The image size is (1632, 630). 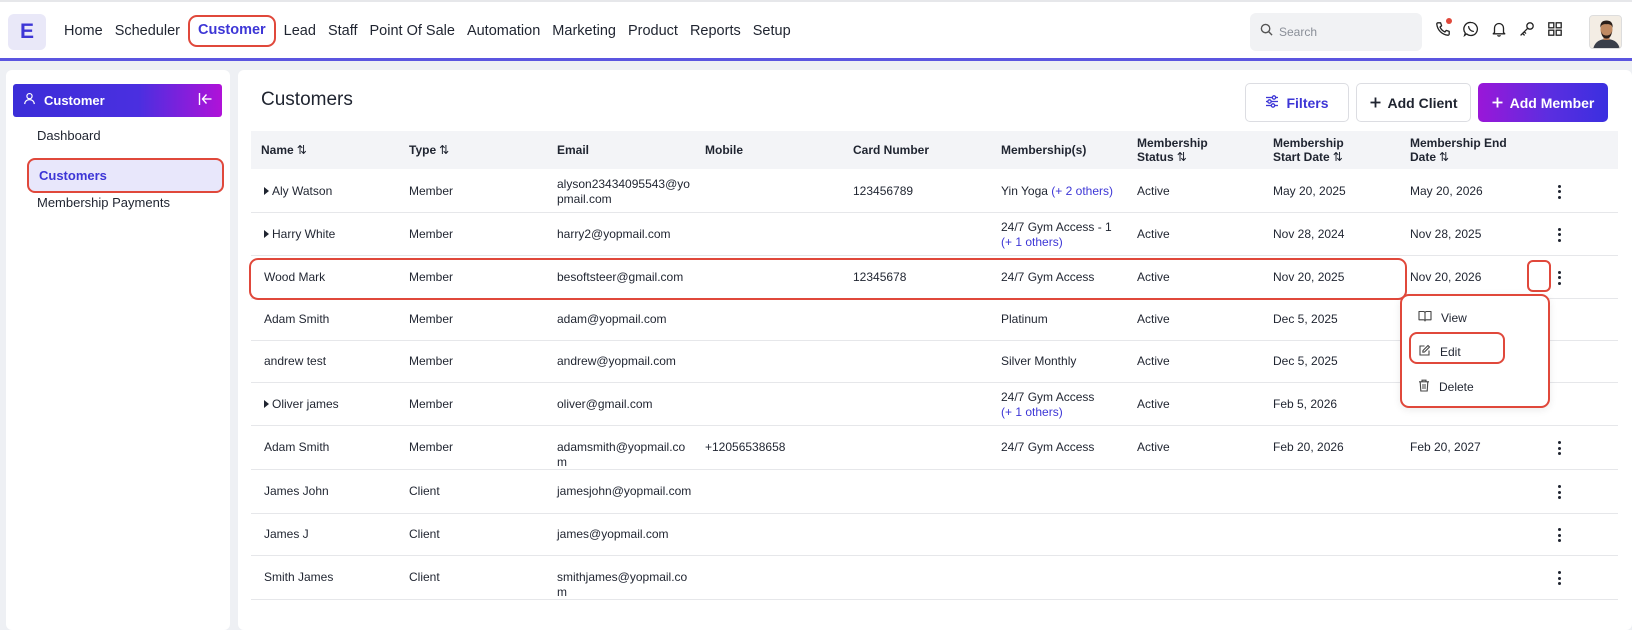 What do you see at coordinates (612, 319) in the screenshot?
I see `cell-email: adam@yopmail.com` at bounding box center [612, 319].